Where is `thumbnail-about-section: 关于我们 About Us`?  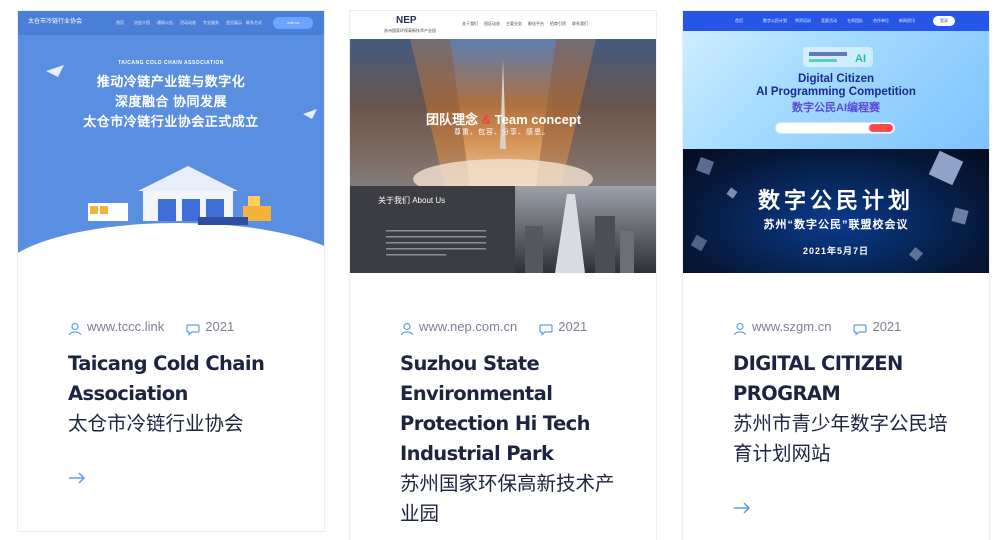 thumbnail-about-section: 关于我们 About Us is located at coordinates (432, 229).